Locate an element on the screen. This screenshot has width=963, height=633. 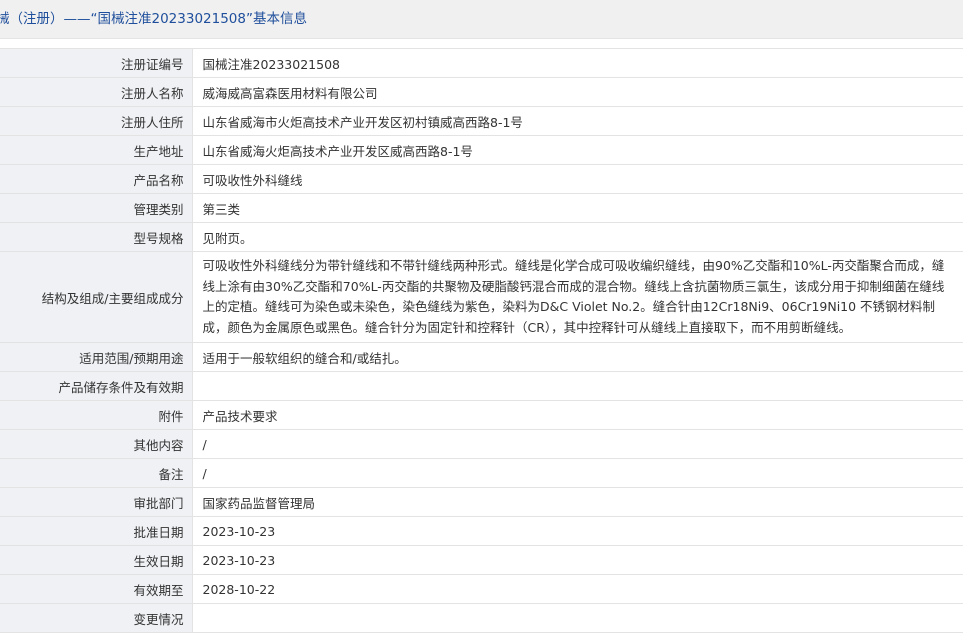
table-row: 生效日期 2023-10-23 is located at coordinates (481, 560).